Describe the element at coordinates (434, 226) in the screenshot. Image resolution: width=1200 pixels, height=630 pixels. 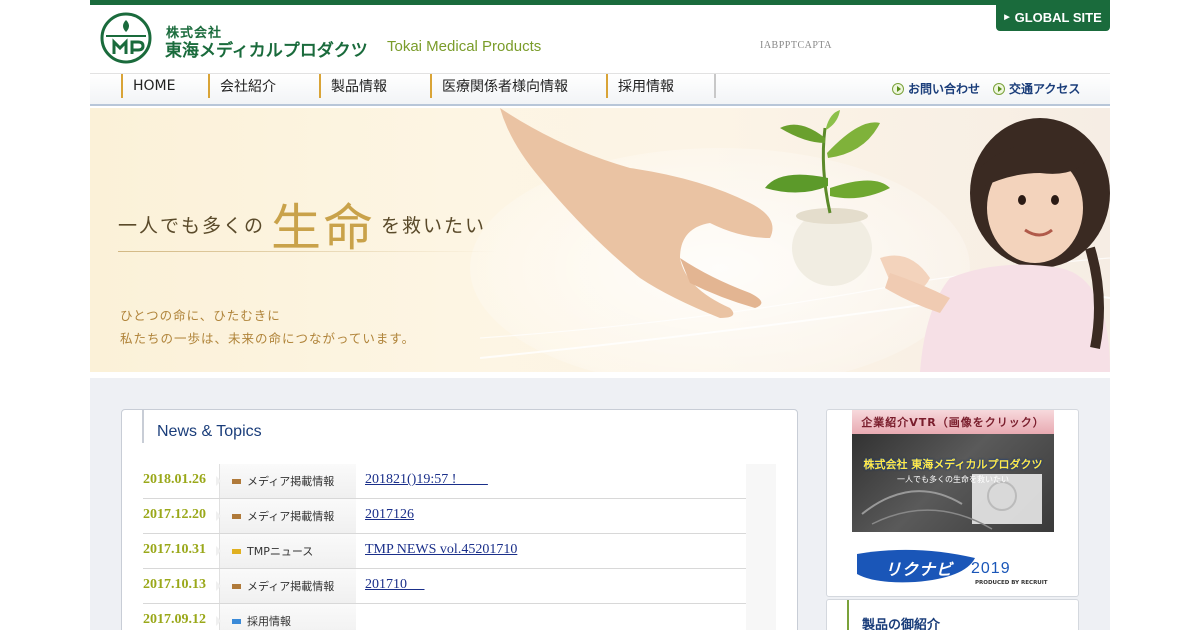
I see `hero-tagline-after: を救いたい` at that location.